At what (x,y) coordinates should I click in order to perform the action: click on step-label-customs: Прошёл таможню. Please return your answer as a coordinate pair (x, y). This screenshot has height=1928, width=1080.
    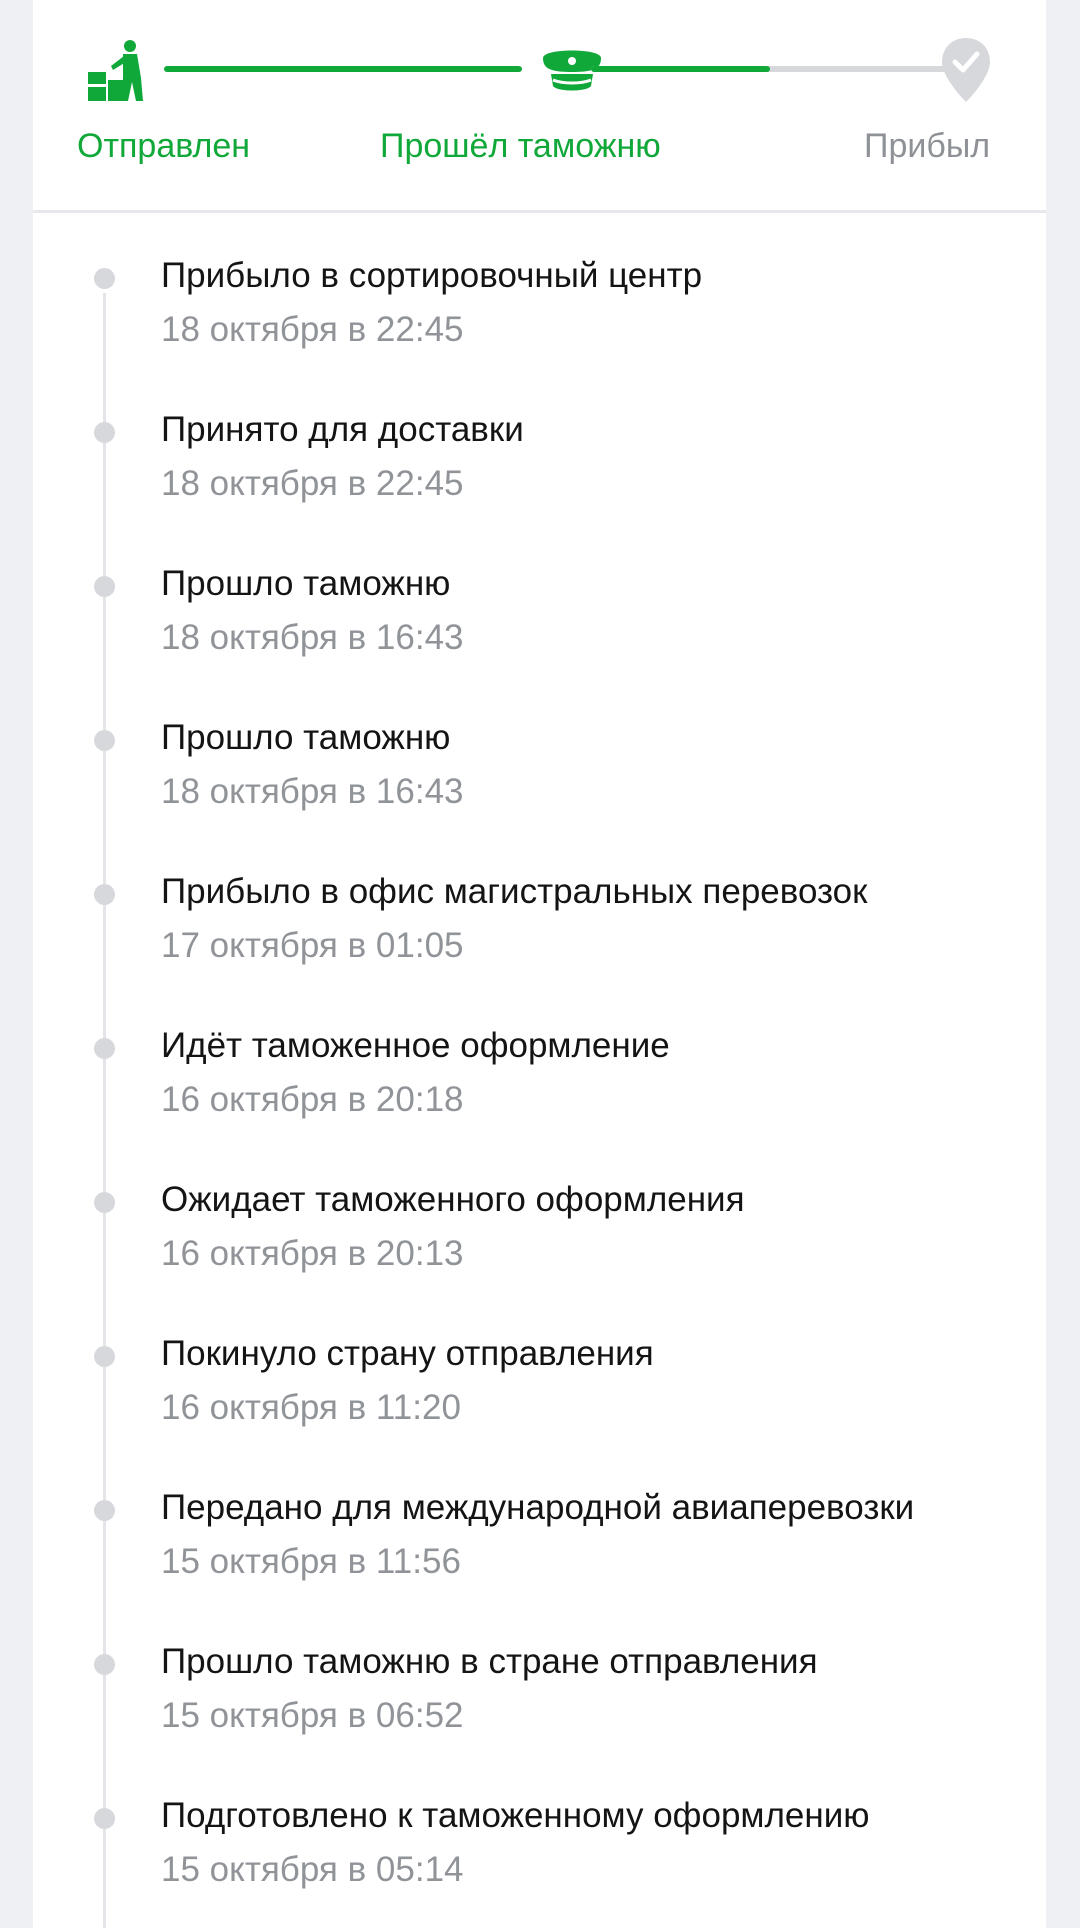
    Looking at the image, I should click on (520, 146).